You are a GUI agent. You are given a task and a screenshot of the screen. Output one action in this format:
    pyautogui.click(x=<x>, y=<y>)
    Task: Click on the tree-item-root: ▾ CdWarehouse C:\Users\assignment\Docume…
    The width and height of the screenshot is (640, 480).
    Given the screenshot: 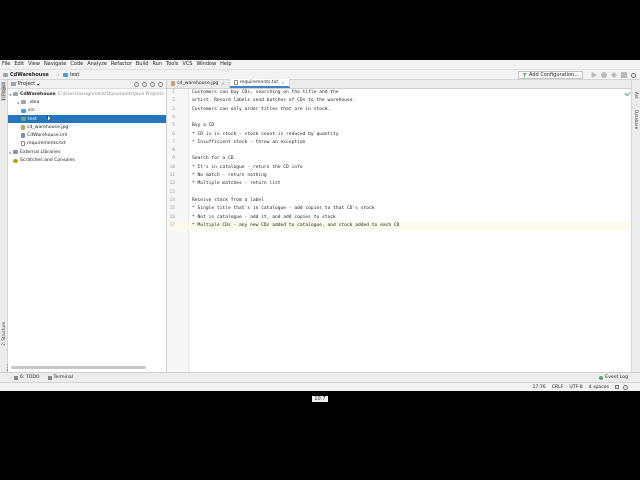 What is the action you would take?
    pyautogui.click(x=87, y=94)
    